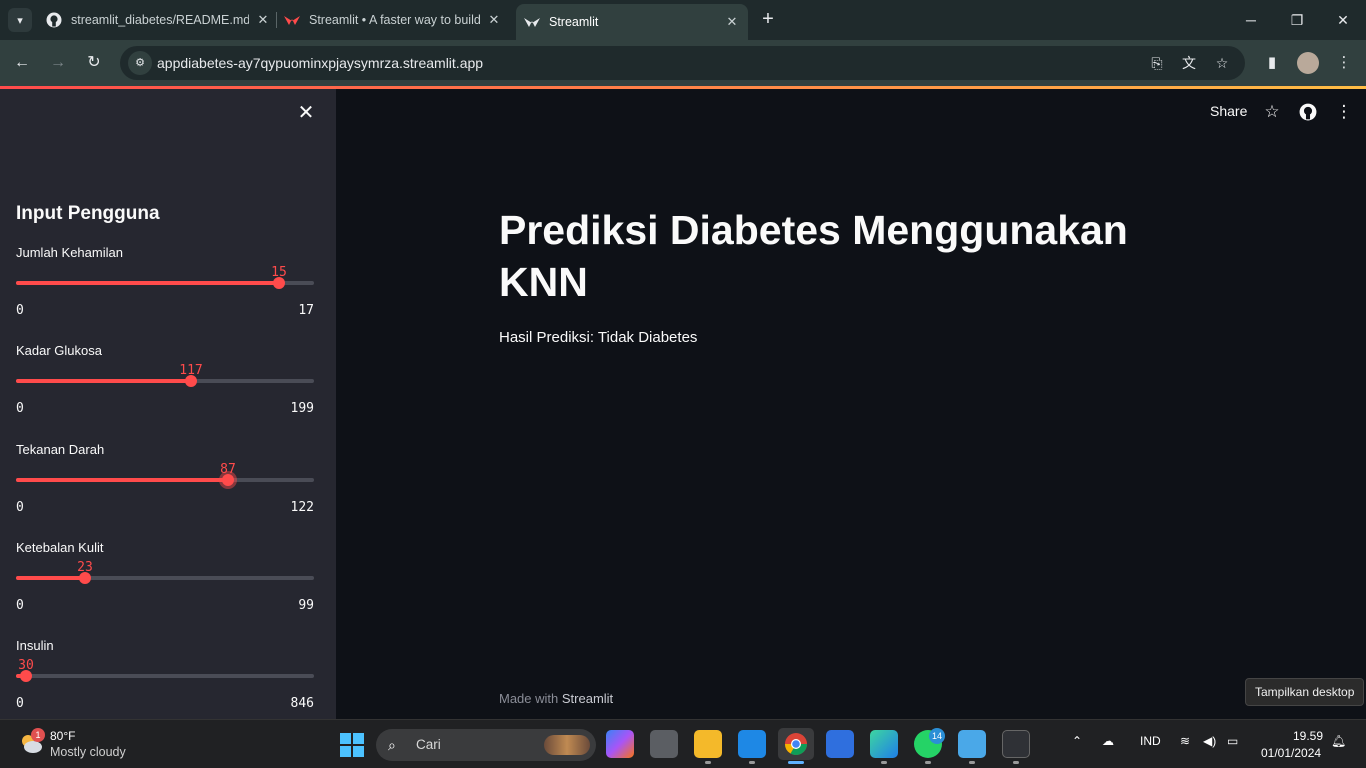 This screenshot has width=1366, height=768. What do you see at coordinates (22, 63) in the screenshot?
I see `back-icon: ←` at bounding box center [22, 63].